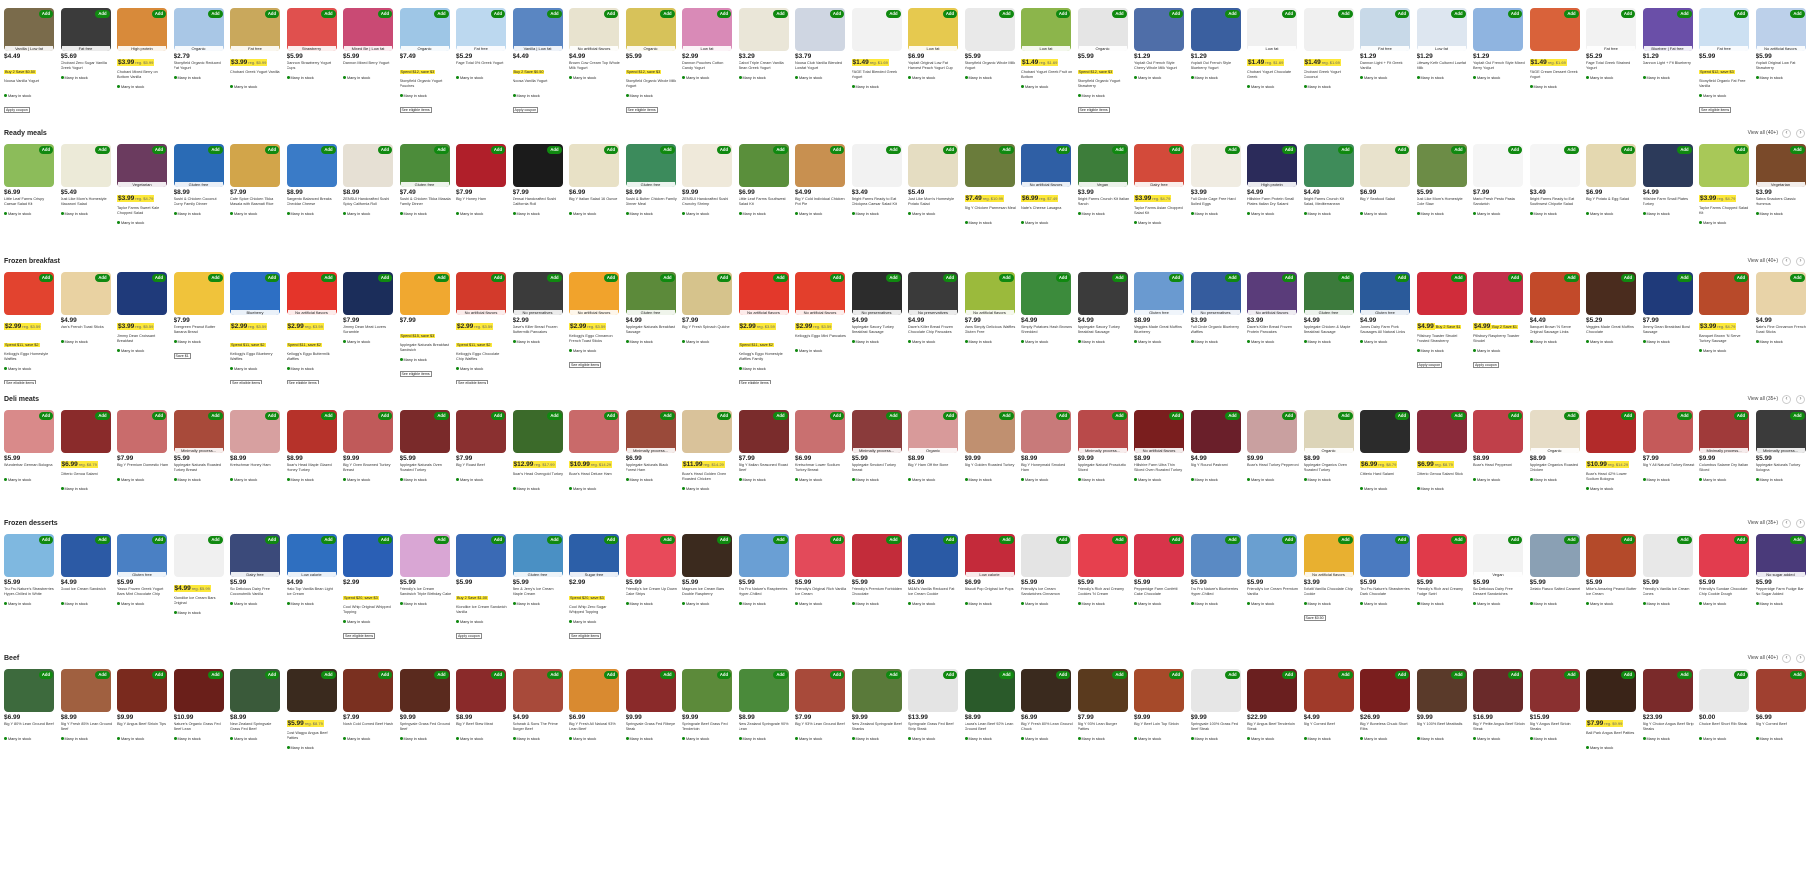 The image size is (1812, 882). Describe the element at coordinates (1104, 729) in the screenshot. I see `product-name: Big Y 93% Lean Burger Patties` at that location.